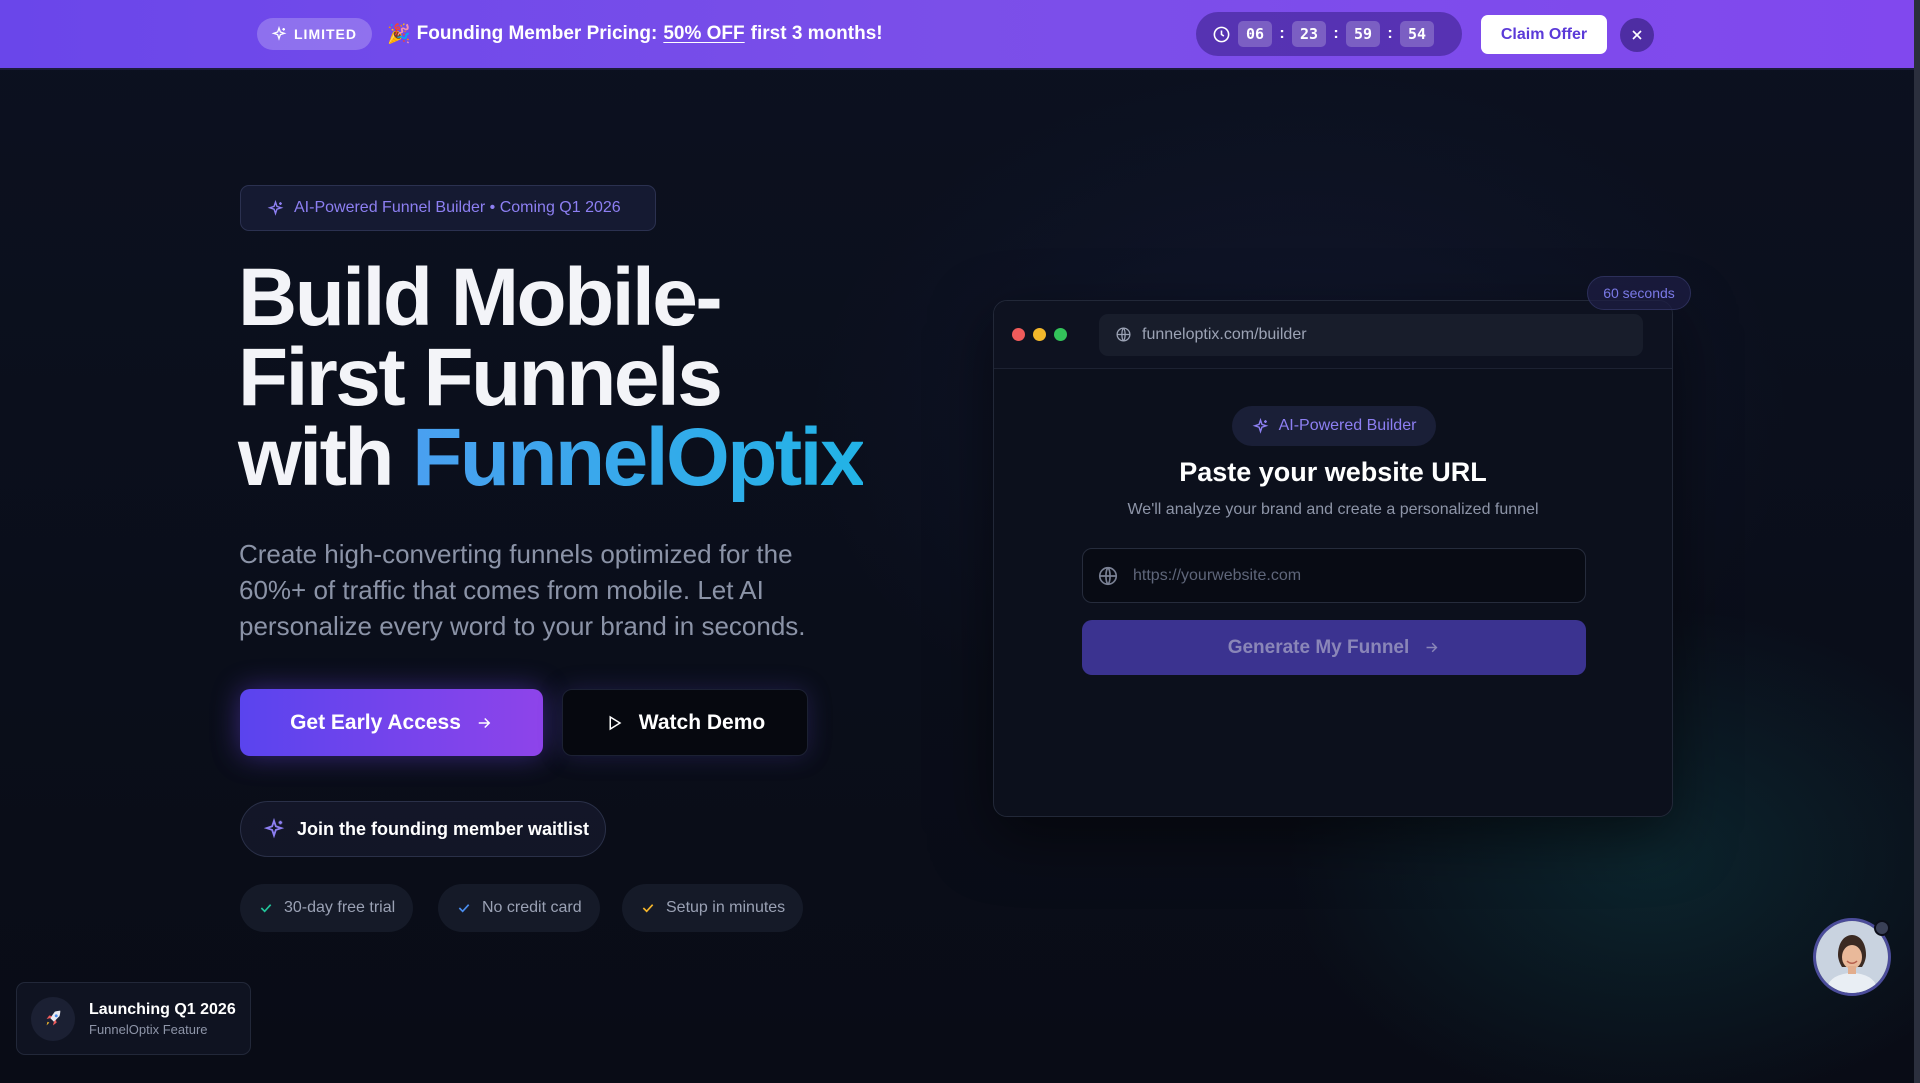  What do you see at coordinates (532, 907) in the screenshot?
I see `feature-chip-label: No credit card` at bounding box center [532, 907].